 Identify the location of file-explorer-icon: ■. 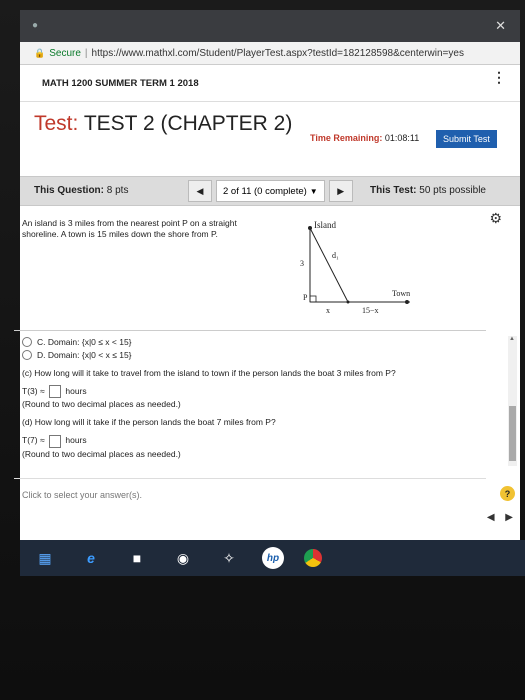
(137, 558).